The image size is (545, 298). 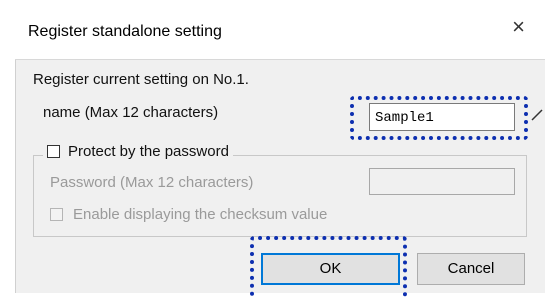 I want to click on register-message: Register current setting on No.1., so click(x=141, y=79).